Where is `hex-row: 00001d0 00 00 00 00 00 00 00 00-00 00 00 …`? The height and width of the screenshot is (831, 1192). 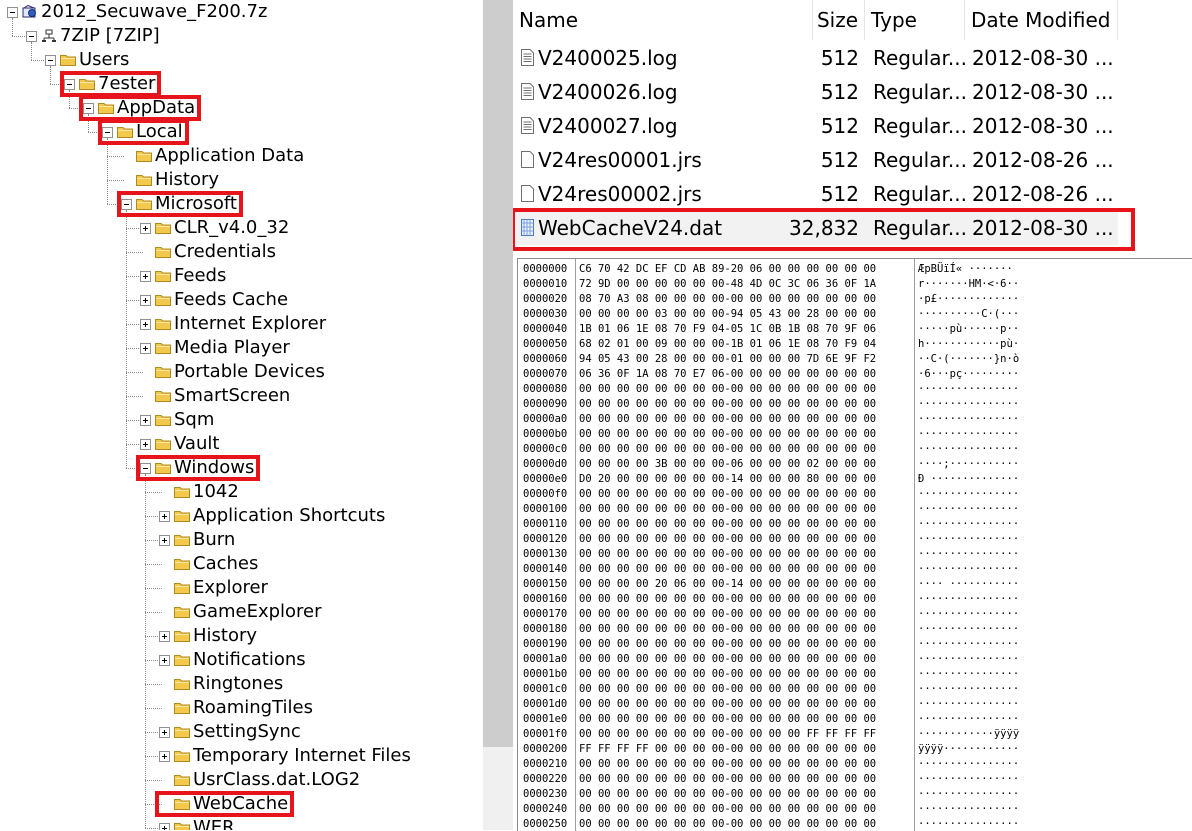 hex-row: 00001d0 00 00 00 00 00 00 00 00-00 00 00 … is located at coordinates (855, 704).